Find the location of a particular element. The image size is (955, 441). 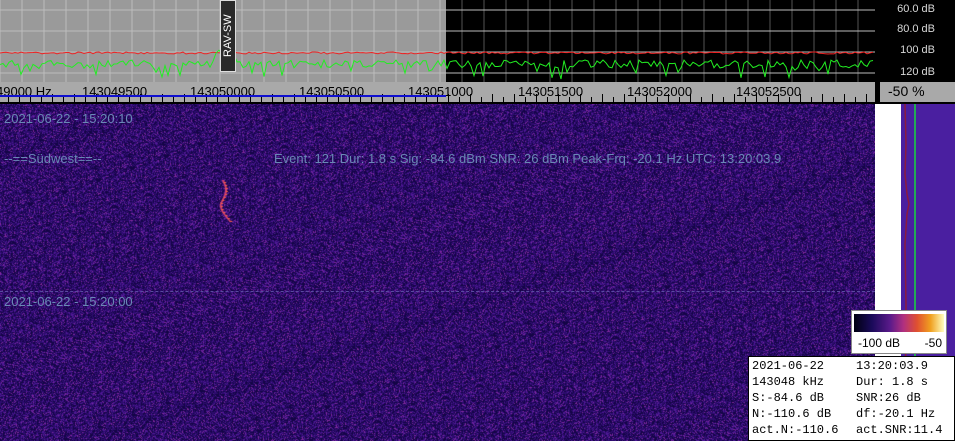

info-act-snr: act.SNR:11.4 is located at coordinates (899, 430).